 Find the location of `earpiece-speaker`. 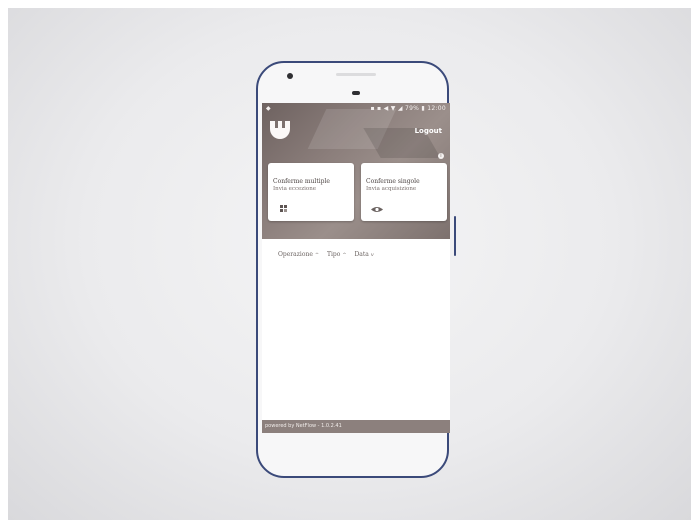

earpiece-speaker is located at coordinates (356, 74).